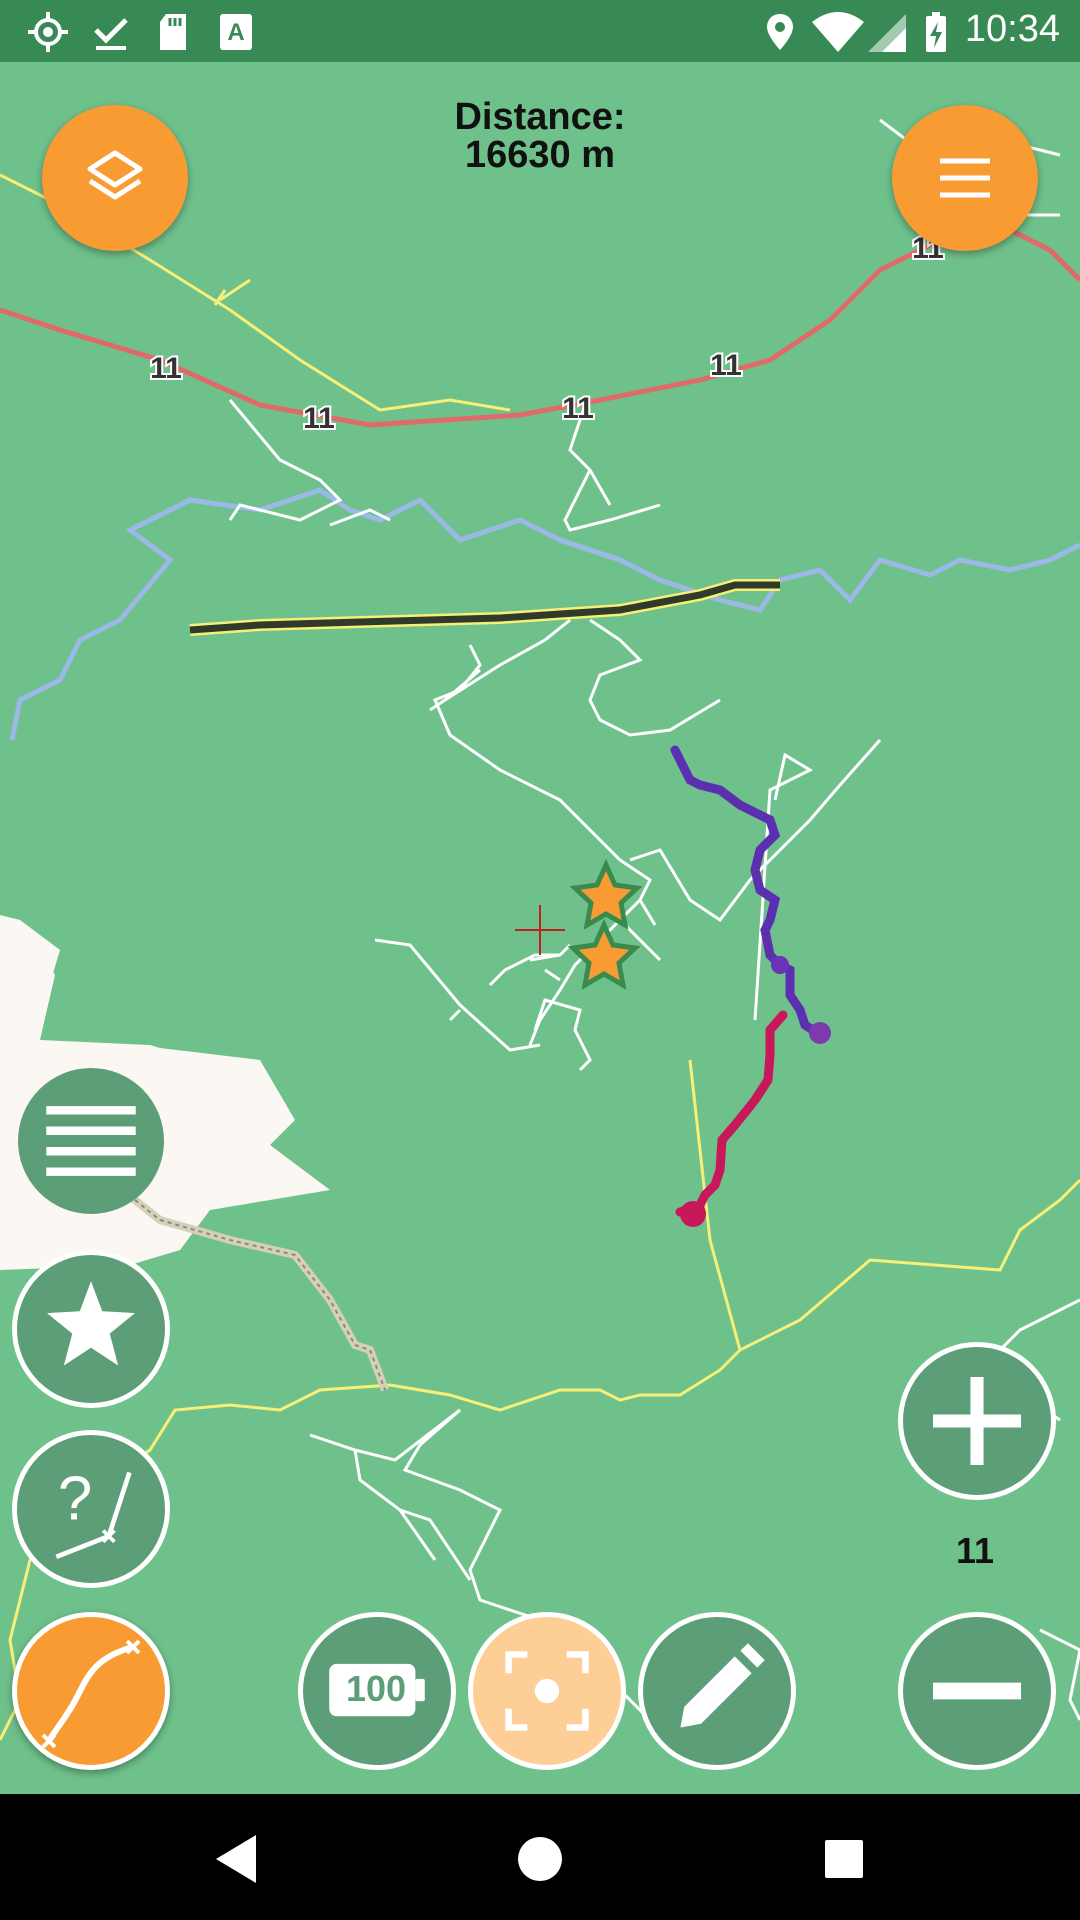 Image resolution: width=1080 pixels, height=1920 pixels. What do you see at coordinates (93, 1511) in the screenshot?
I see `help-route-icon: ?` at bounding box center [93, 1511].